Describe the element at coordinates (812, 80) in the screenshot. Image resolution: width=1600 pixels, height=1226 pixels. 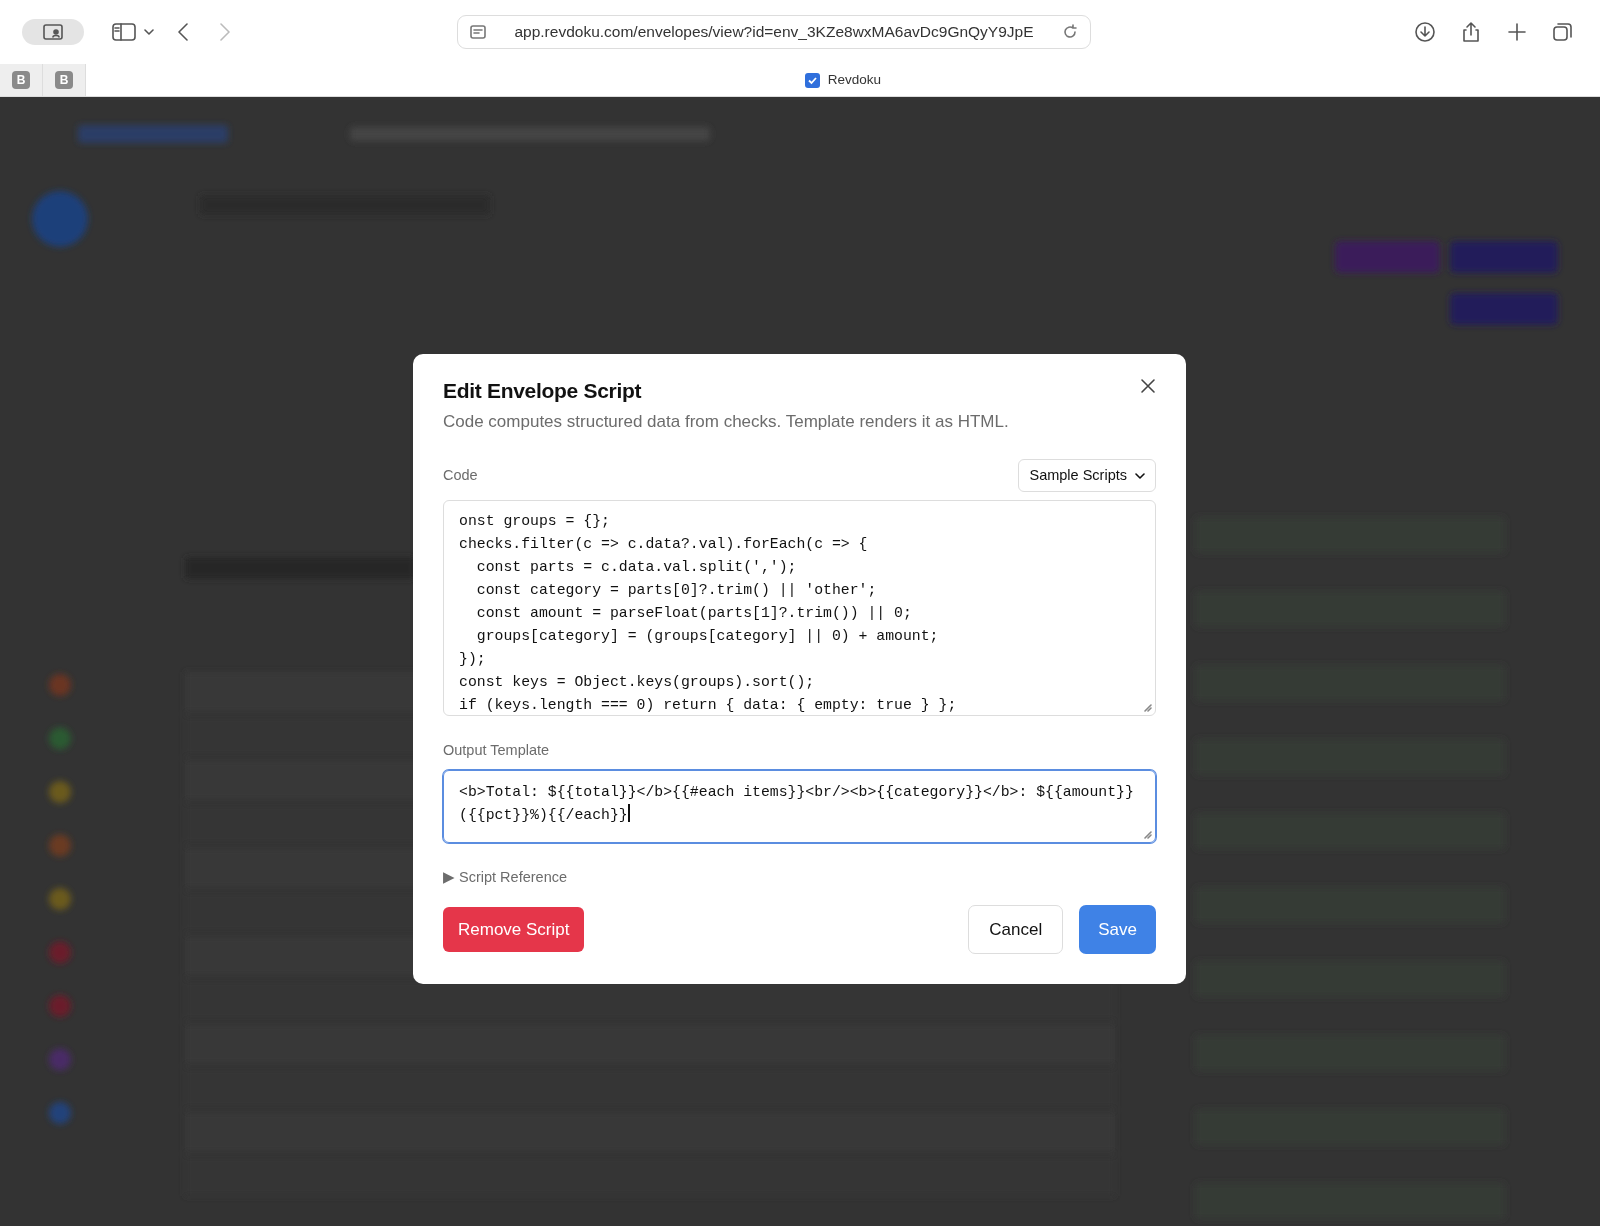
I see `checkbox-icon` at that location.